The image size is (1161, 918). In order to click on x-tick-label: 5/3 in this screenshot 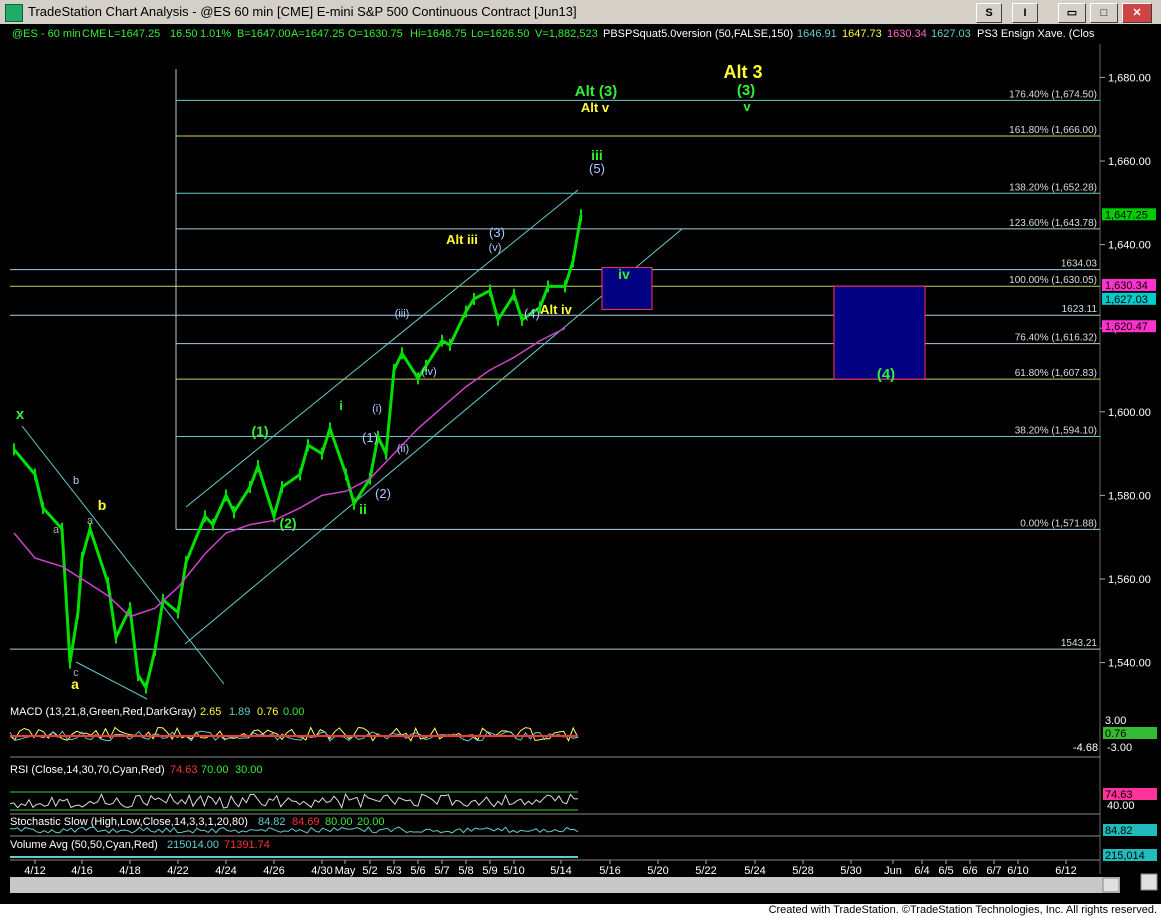, I will do `click(393, 871)`.